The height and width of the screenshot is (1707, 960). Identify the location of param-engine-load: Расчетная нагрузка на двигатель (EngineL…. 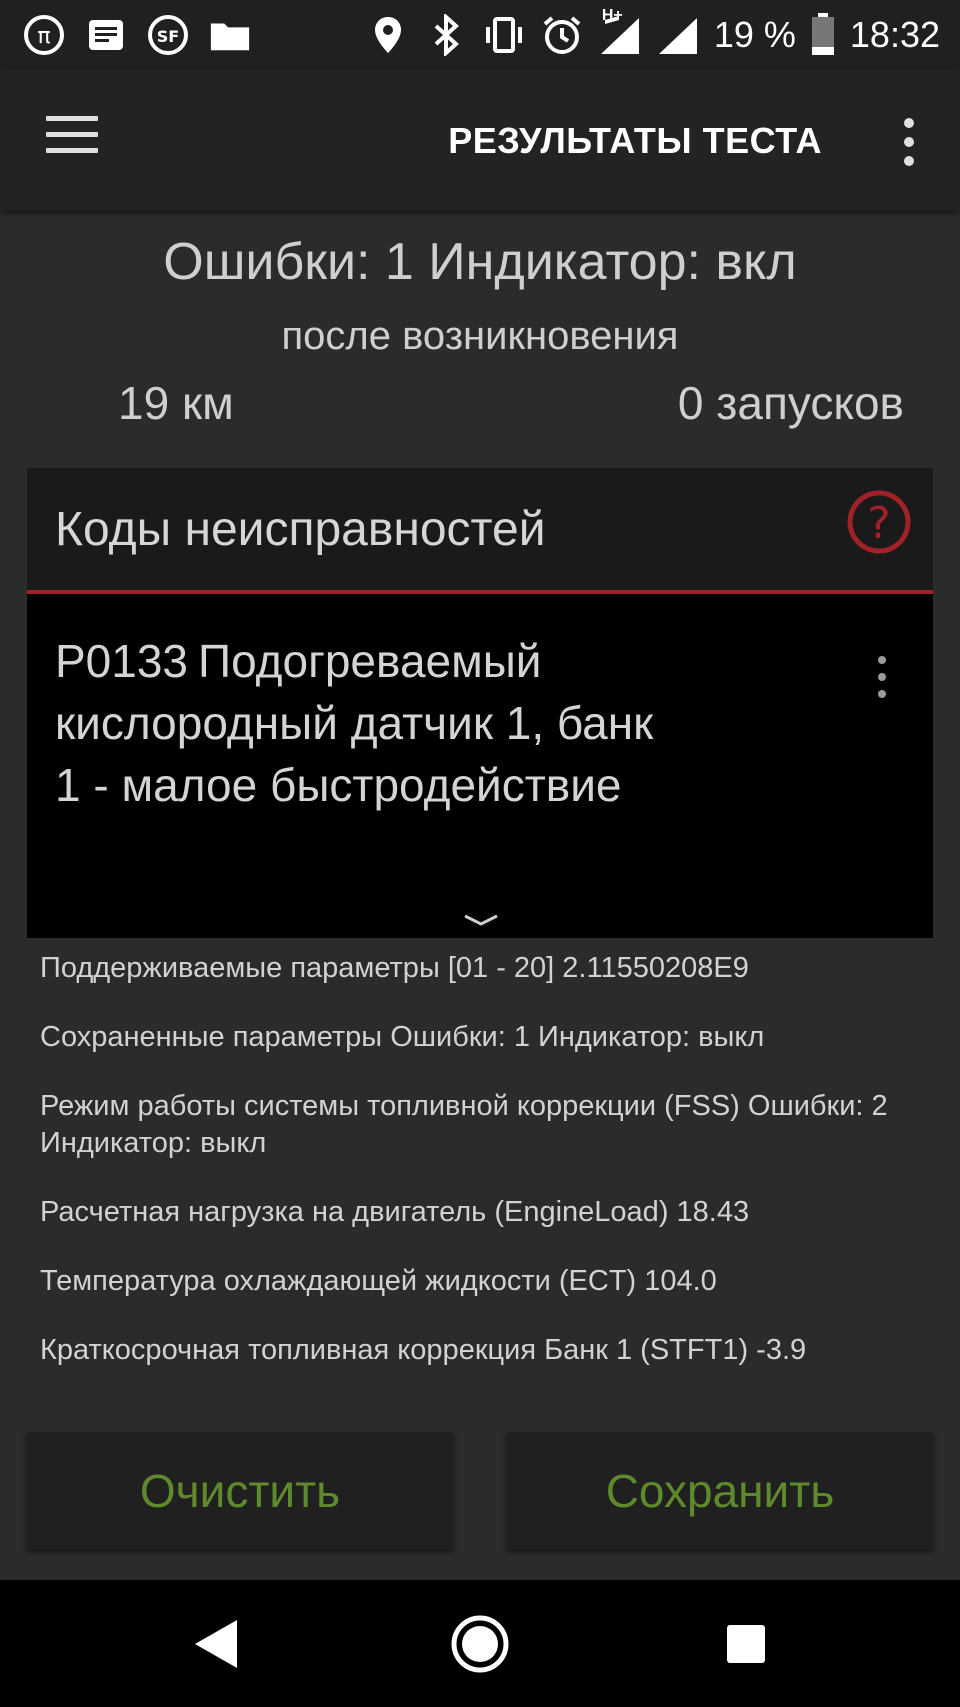
(395, 1212).